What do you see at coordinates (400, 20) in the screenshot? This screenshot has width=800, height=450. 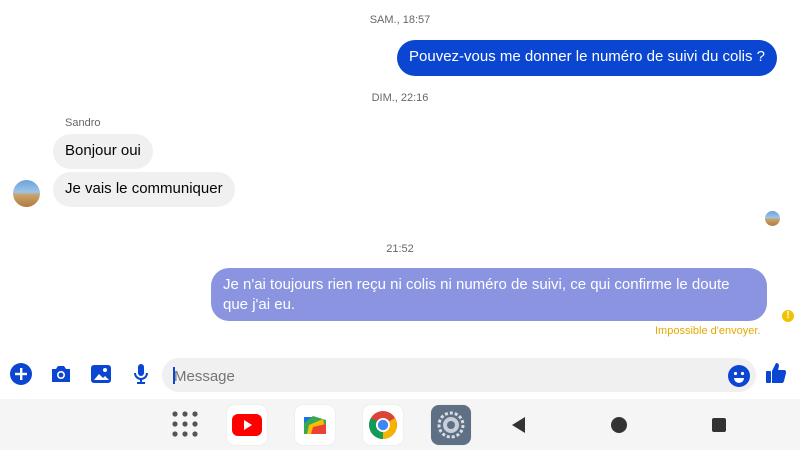 I see `timestamp-1: SAM., 18:57` at bounding box center [400, 20].